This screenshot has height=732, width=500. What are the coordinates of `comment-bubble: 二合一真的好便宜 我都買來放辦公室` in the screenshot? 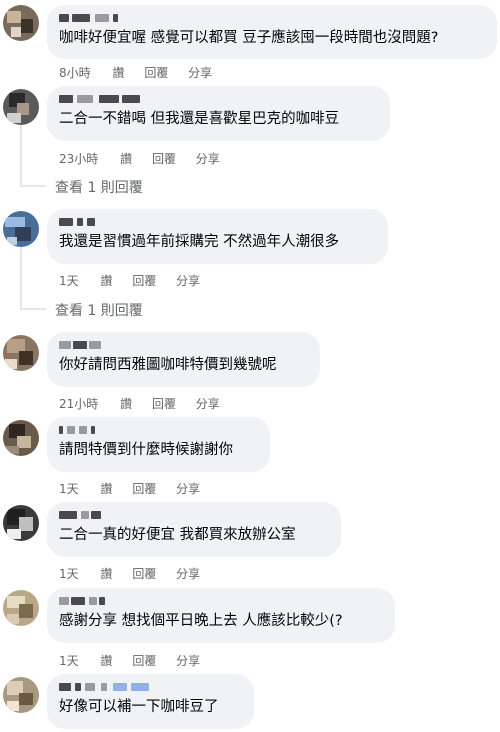 It's located at (194, 529).